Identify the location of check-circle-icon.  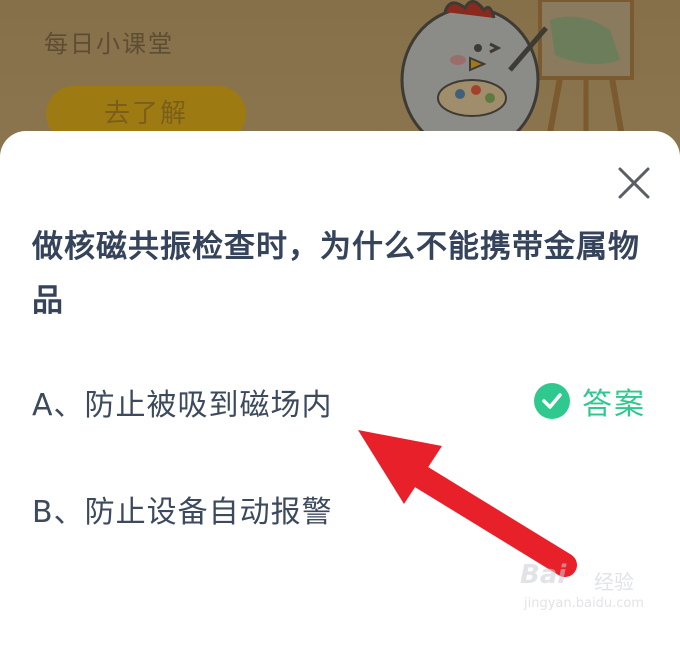
(552, 401).